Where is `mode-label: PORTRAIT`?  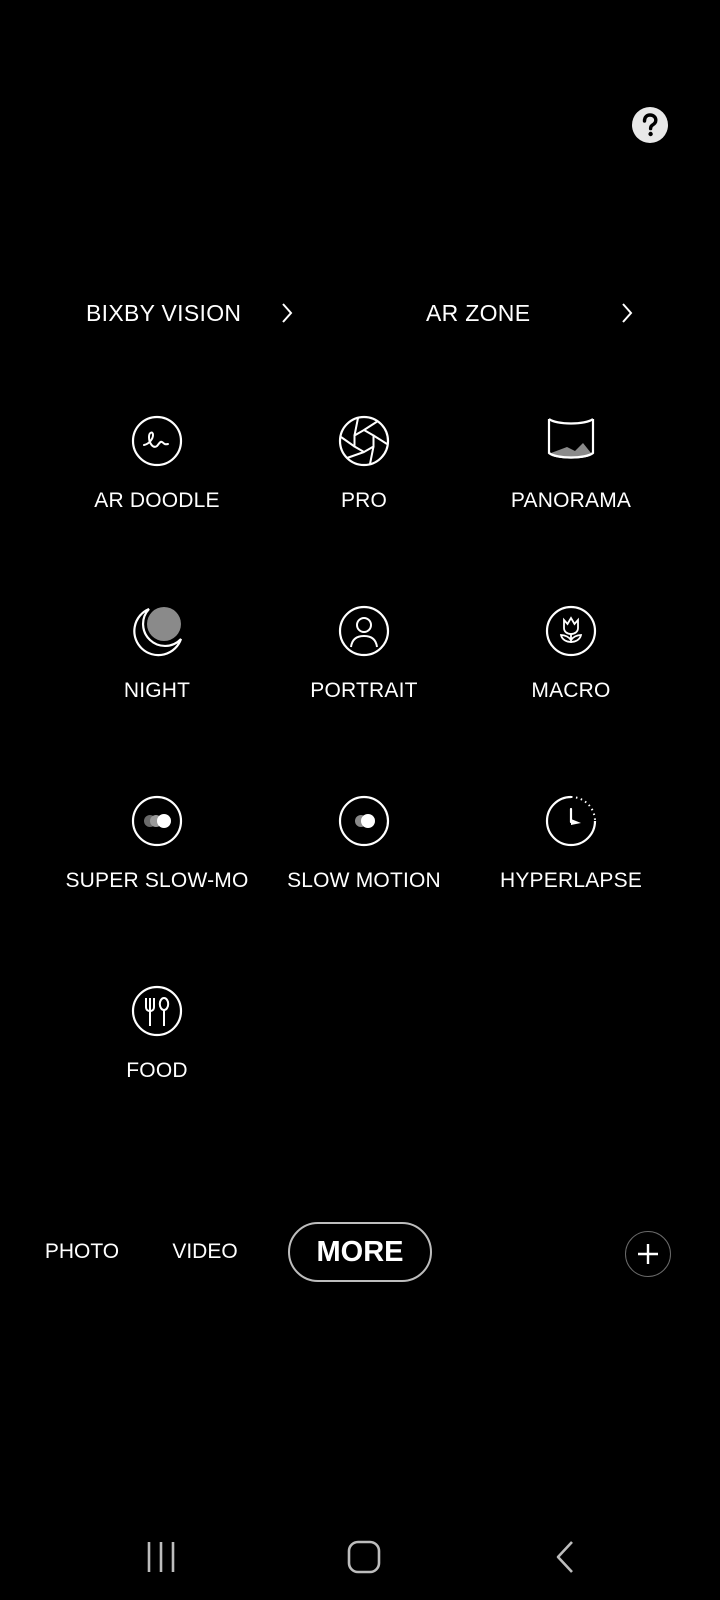
mode-label: PORTRAIT is located at coordinates (364, 690).